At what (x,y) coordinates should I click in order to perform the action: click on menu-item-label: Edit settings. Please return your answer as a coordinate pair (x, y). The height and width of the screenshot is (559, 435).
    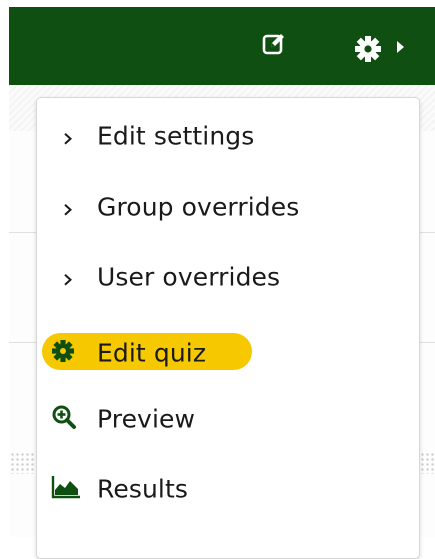
    Looking at the image, I should click on (176, 136).